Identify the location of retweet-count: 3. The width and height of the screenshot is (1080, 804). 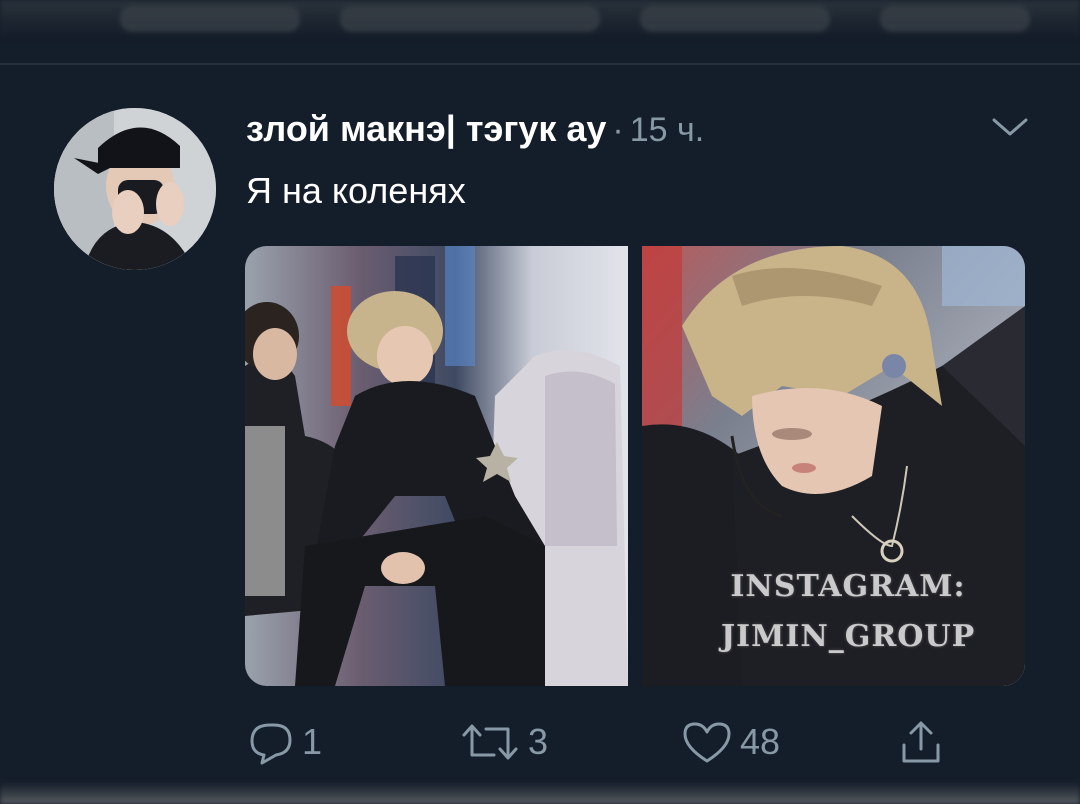
(538, 741).